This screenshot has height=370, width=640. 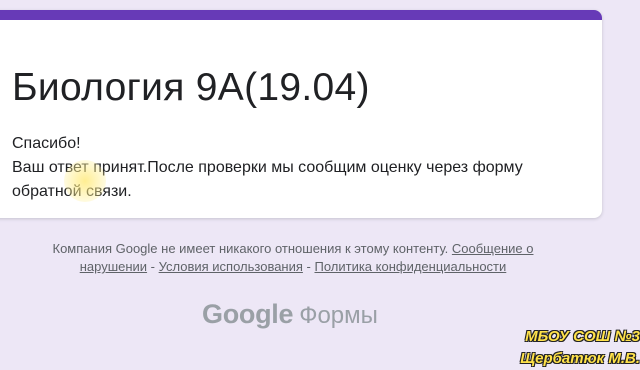 What do you see at coordinates (338, 315) in the screenshot?
I see `forms-wordmark: Формы` at bounding box center [338, 315].